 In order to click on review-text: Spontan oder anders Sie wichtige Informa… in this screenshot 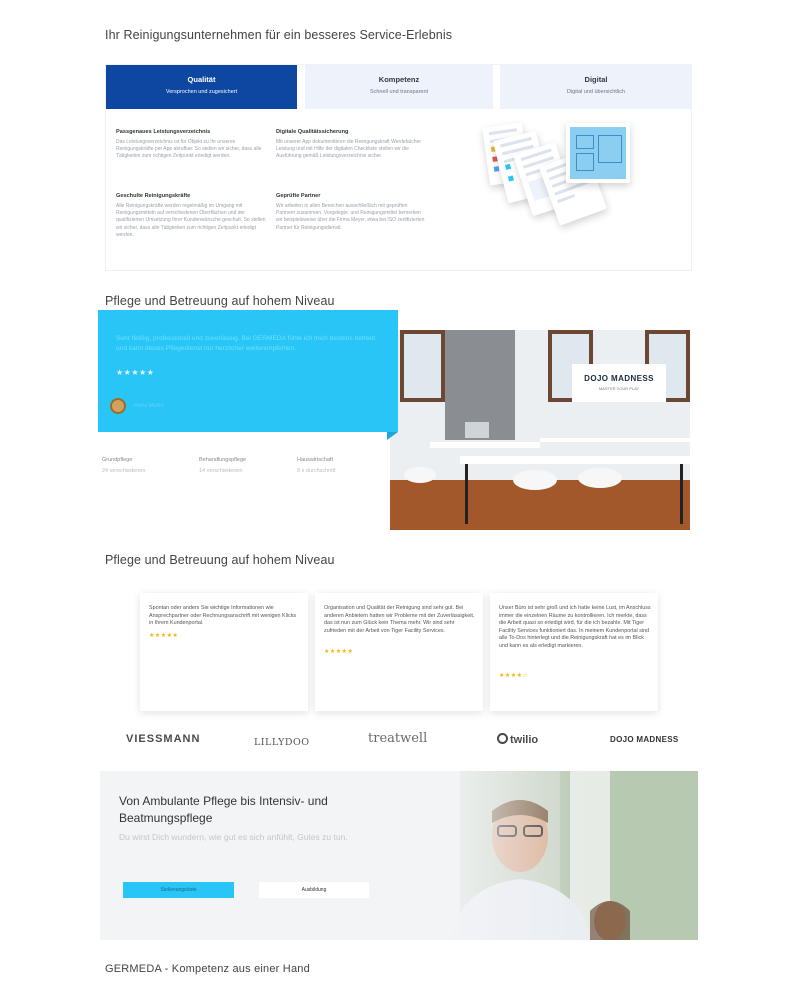, I will do `click(223, 616)`.